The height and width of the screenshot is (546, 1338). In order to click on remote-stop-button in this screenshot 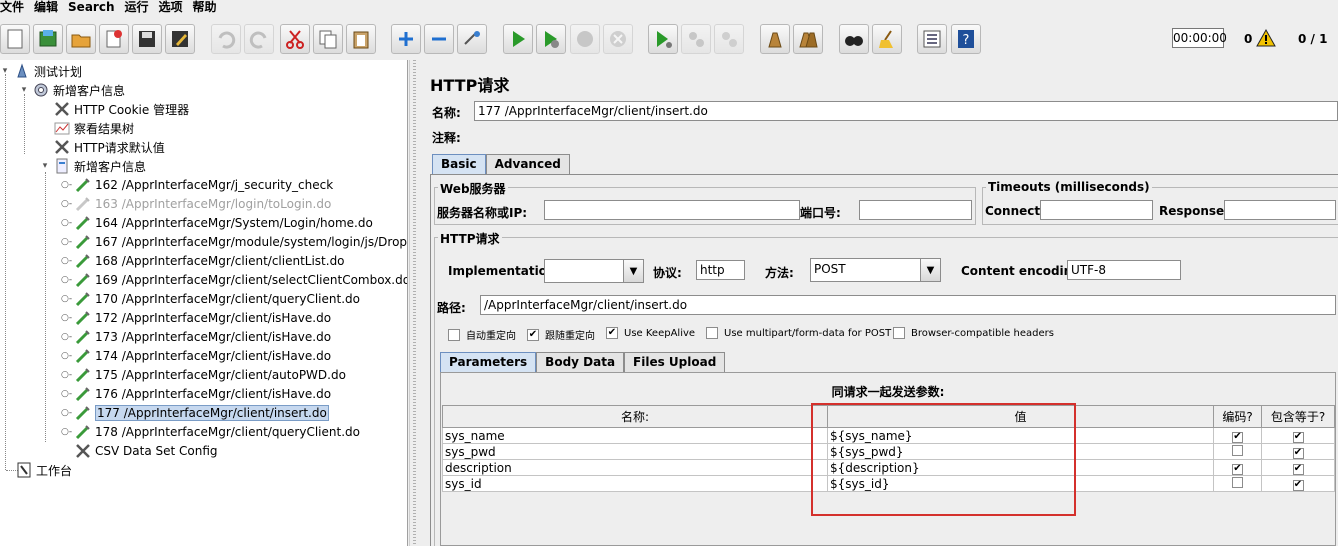, I will do `click(696, 39)`.